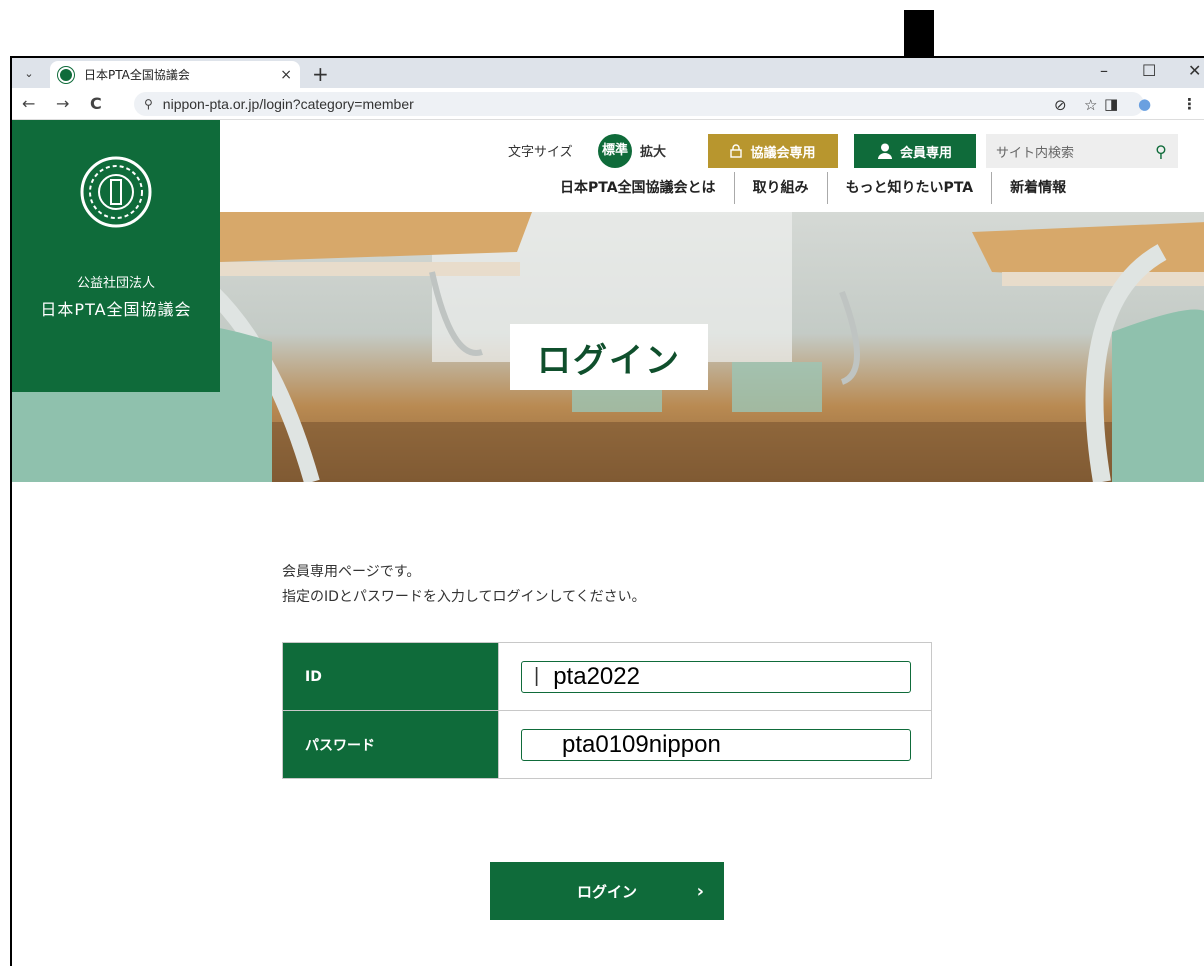 This screenshot has width=1204, height=966. Describe the element at coordinates (62, 103) in the screenshot. I see `forward-arrow-icon: →` at that location.